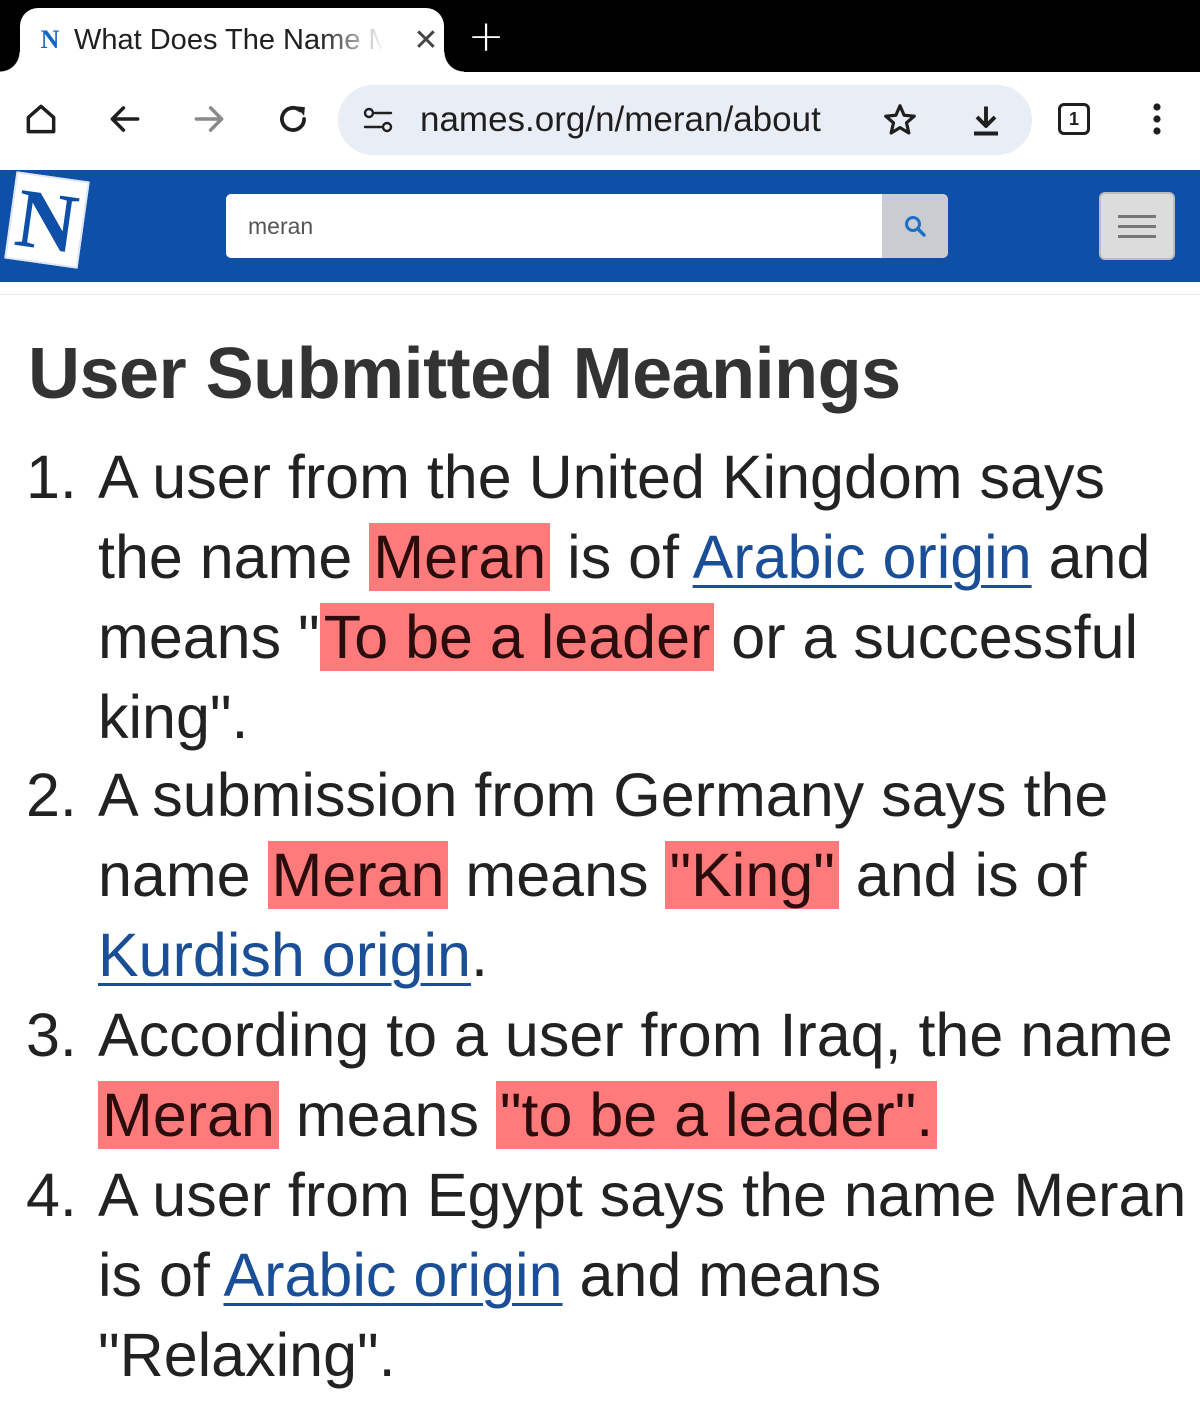 The image size is (1200, 1416). Describe the element at coordinates (716, 1115) in the screenshot. I see `highlighted-meaning: "to be a leader".` at that location.